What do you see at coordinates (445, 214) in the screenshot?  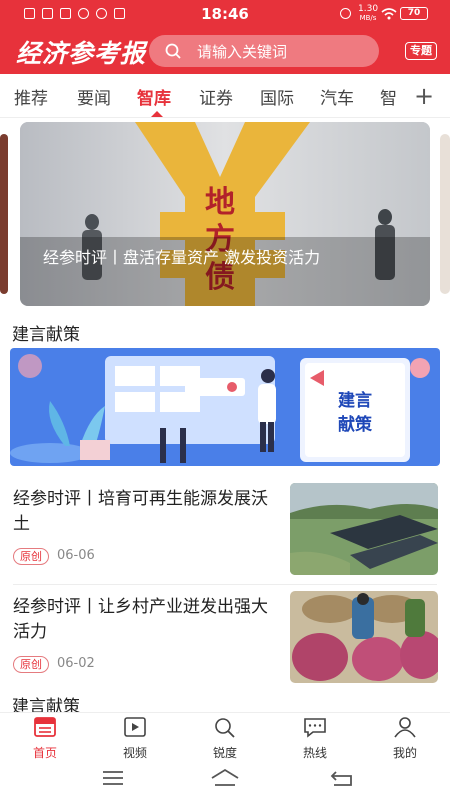 I see `carousel-next-peek` at bounding box center [445, 214].